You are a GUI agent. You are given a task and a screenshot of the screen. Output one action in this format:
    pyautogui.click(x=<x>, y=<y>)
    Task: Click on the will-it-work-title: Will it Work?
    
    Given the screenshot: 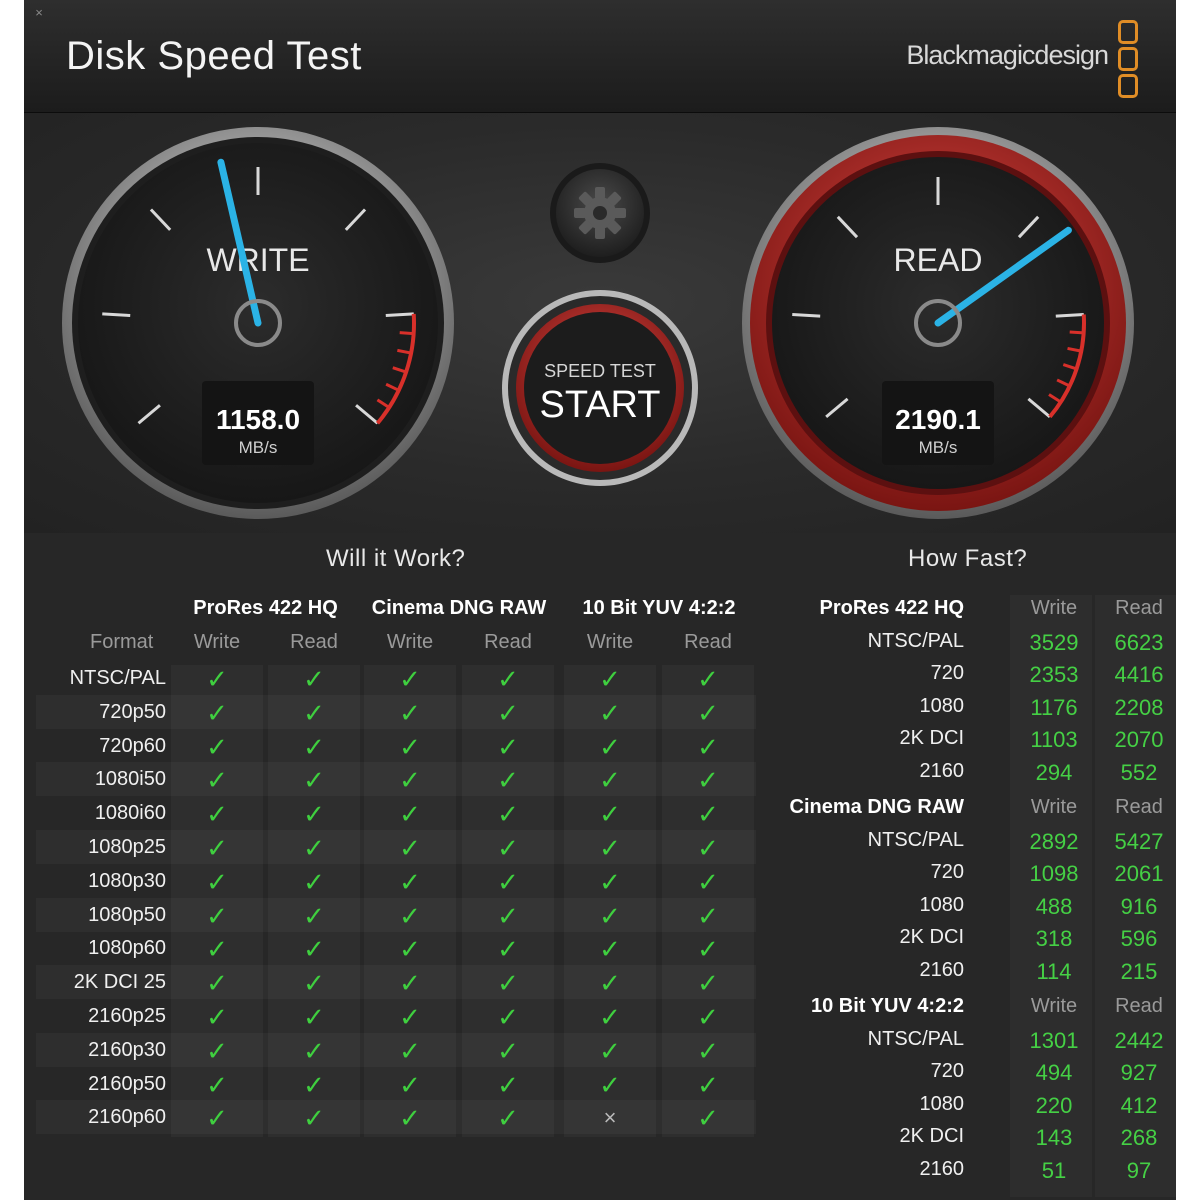 What is the action you would take?
    pyautogui.click(x=396, y=558)
    